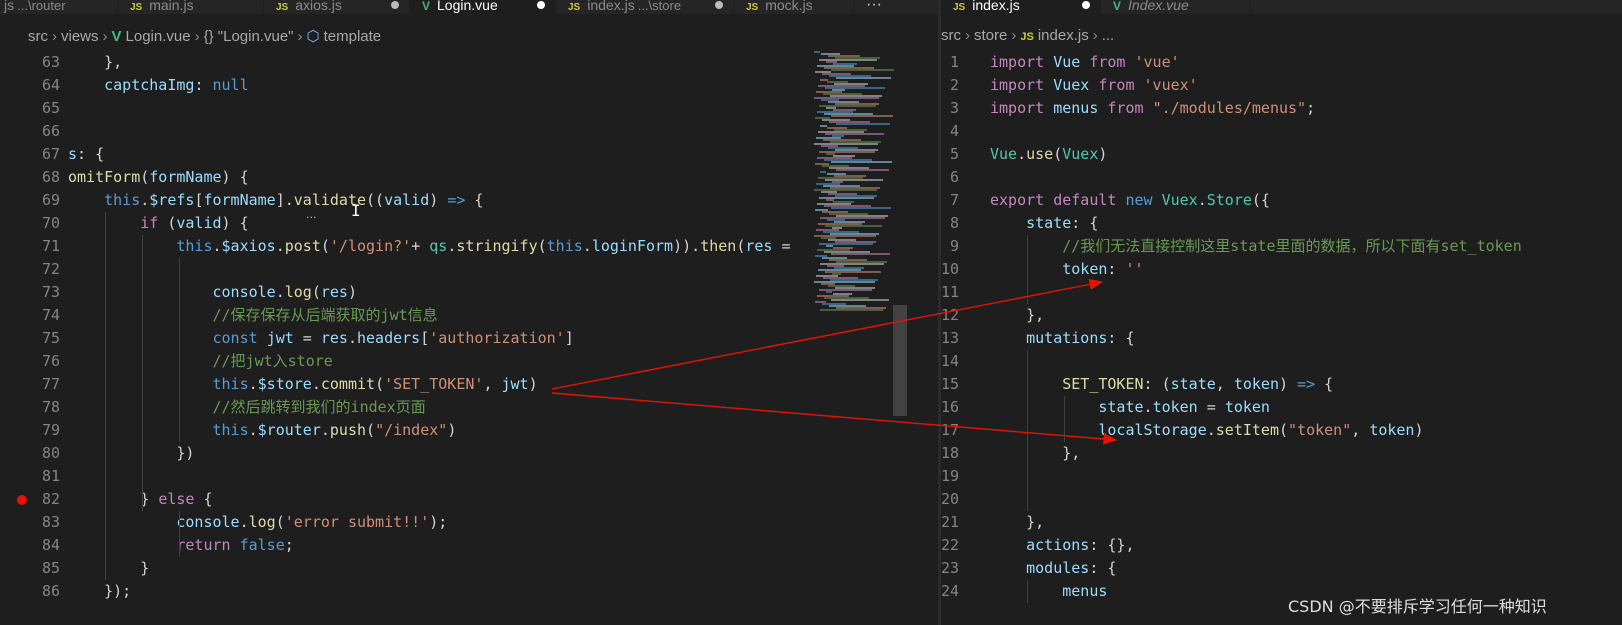 This screenshot has height=625, width=1622. I want to click on code-token: ({, so click(1260, 200).